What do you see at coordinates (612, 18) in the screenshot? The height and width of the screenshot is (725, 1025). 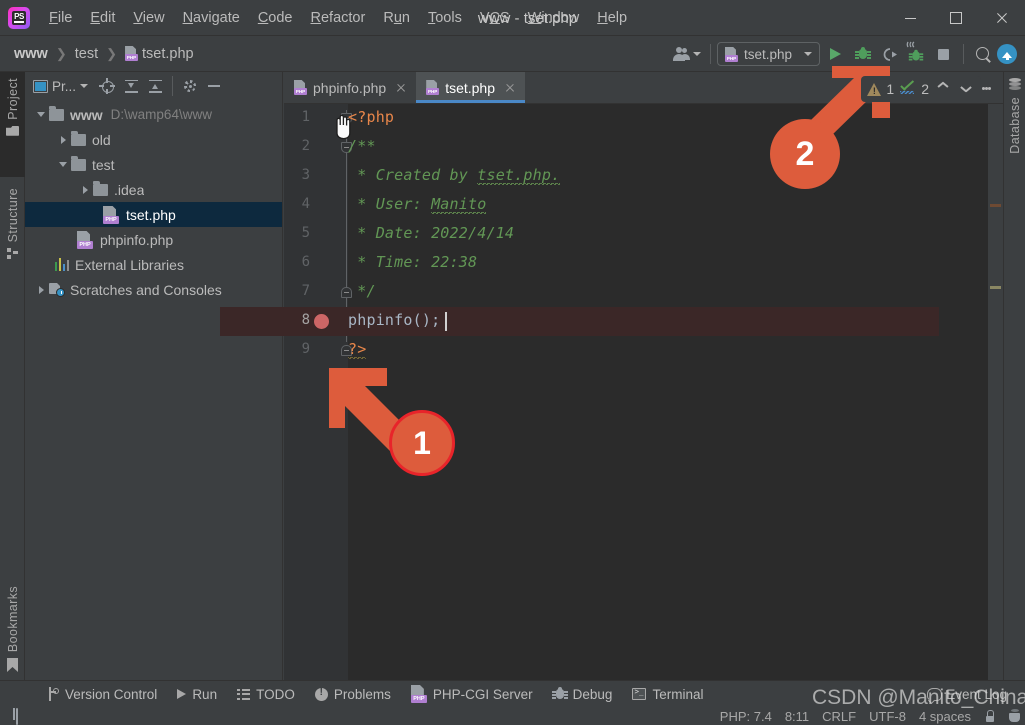 I see `menu-help: Help` at bounding box center [612, 18].